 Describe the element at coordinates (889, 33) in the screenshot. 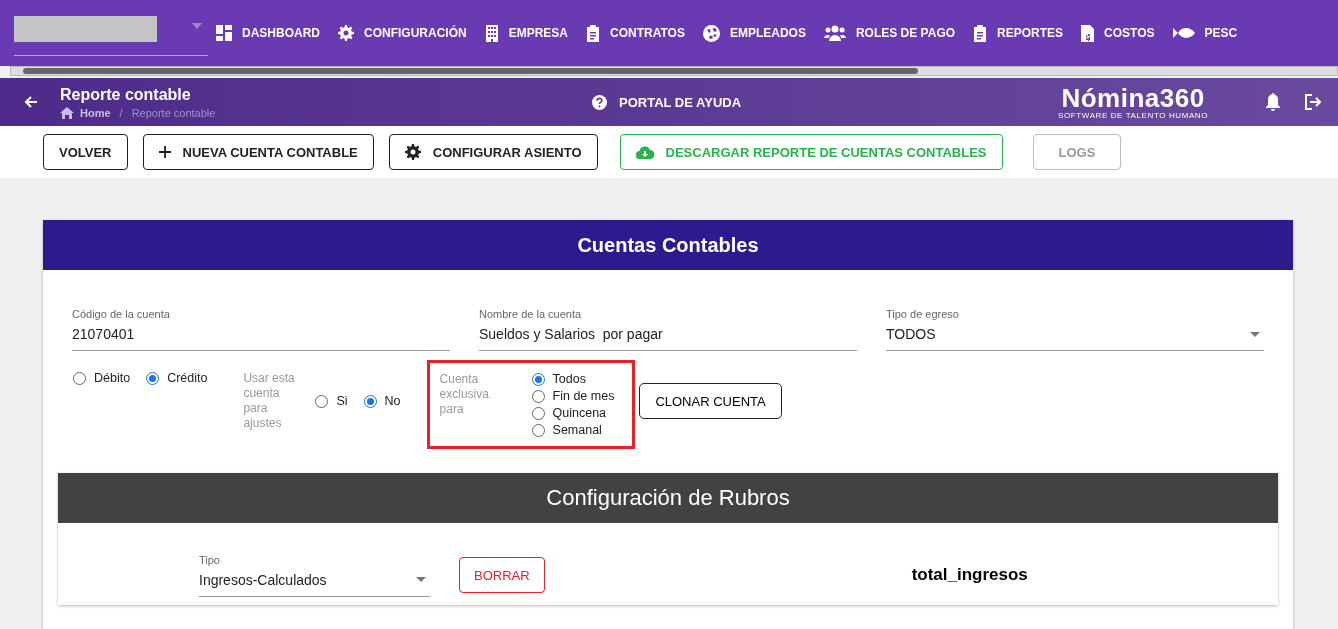

I see `nav-item: ROLES DE PAGO` at that location.